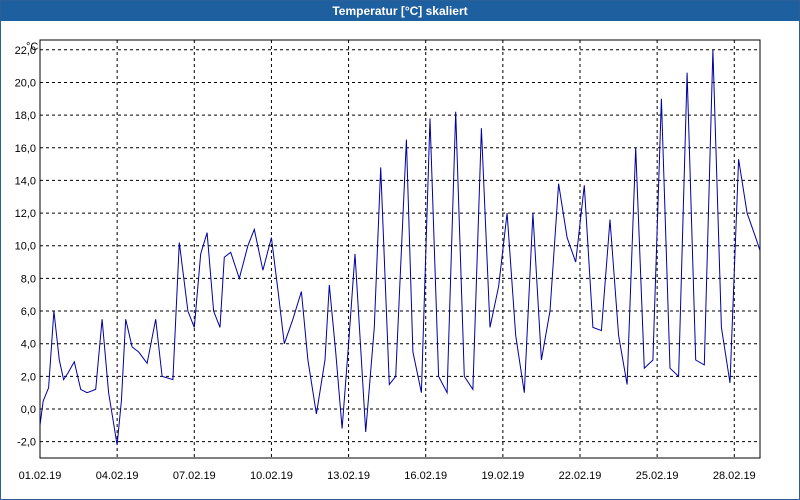 This screenshot has width=800, height=500. Describe the element at coordinates (26, 443) in the screenshot. I see `y-tick-label: -2,0` at that location.